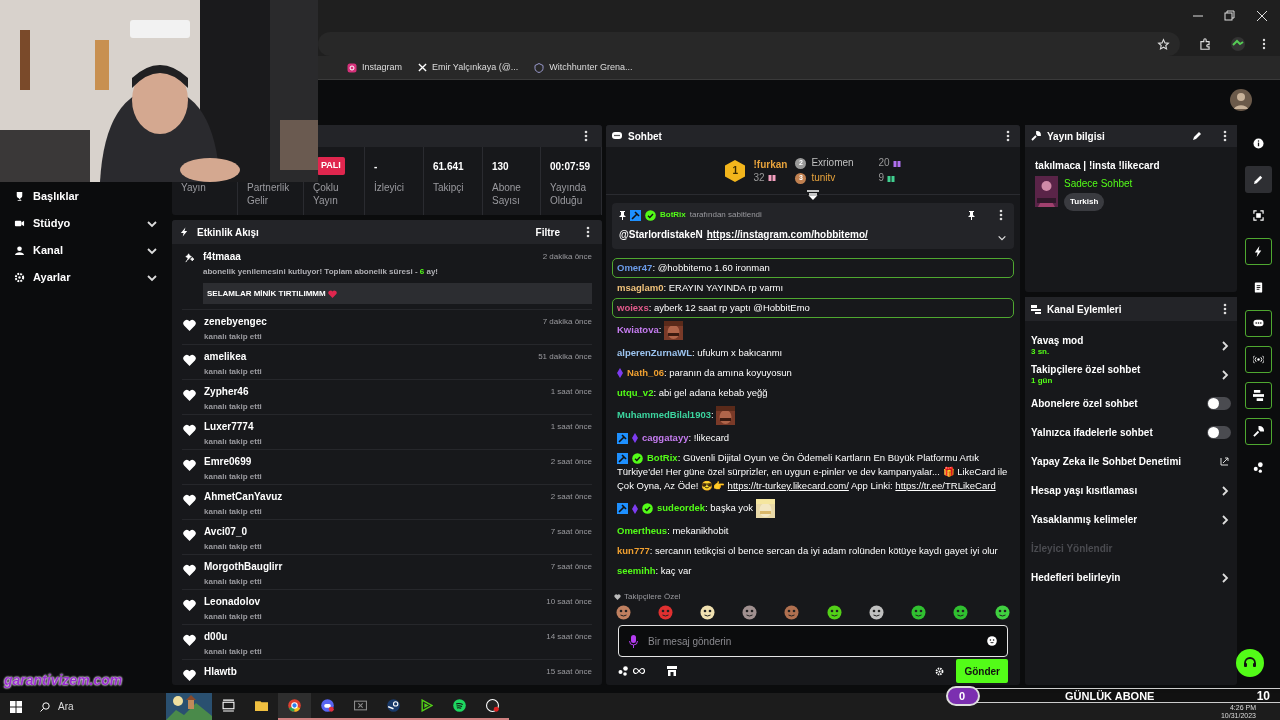 This screenshot has width=1280, height=720. Describe the element at coordinates (1125, 461) in the screenshot. I see `action-item: Yapay Zeka ile Sohbet Denetimi` at that location.